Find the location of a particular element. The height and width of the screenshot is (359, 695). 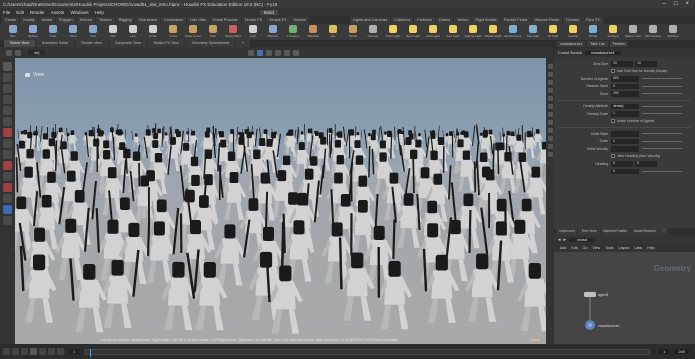

shelf-tab-oceans: Oceans is located at coordinates (572, 20).